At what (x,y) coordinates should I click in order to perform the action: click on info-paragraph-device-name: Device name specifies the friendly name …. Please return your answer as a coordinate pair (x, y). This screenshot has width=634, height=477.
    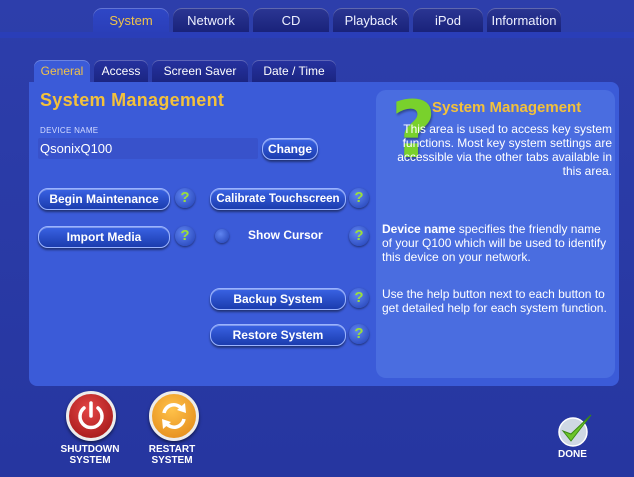
    Looking at the image, I should click on (497, 243).